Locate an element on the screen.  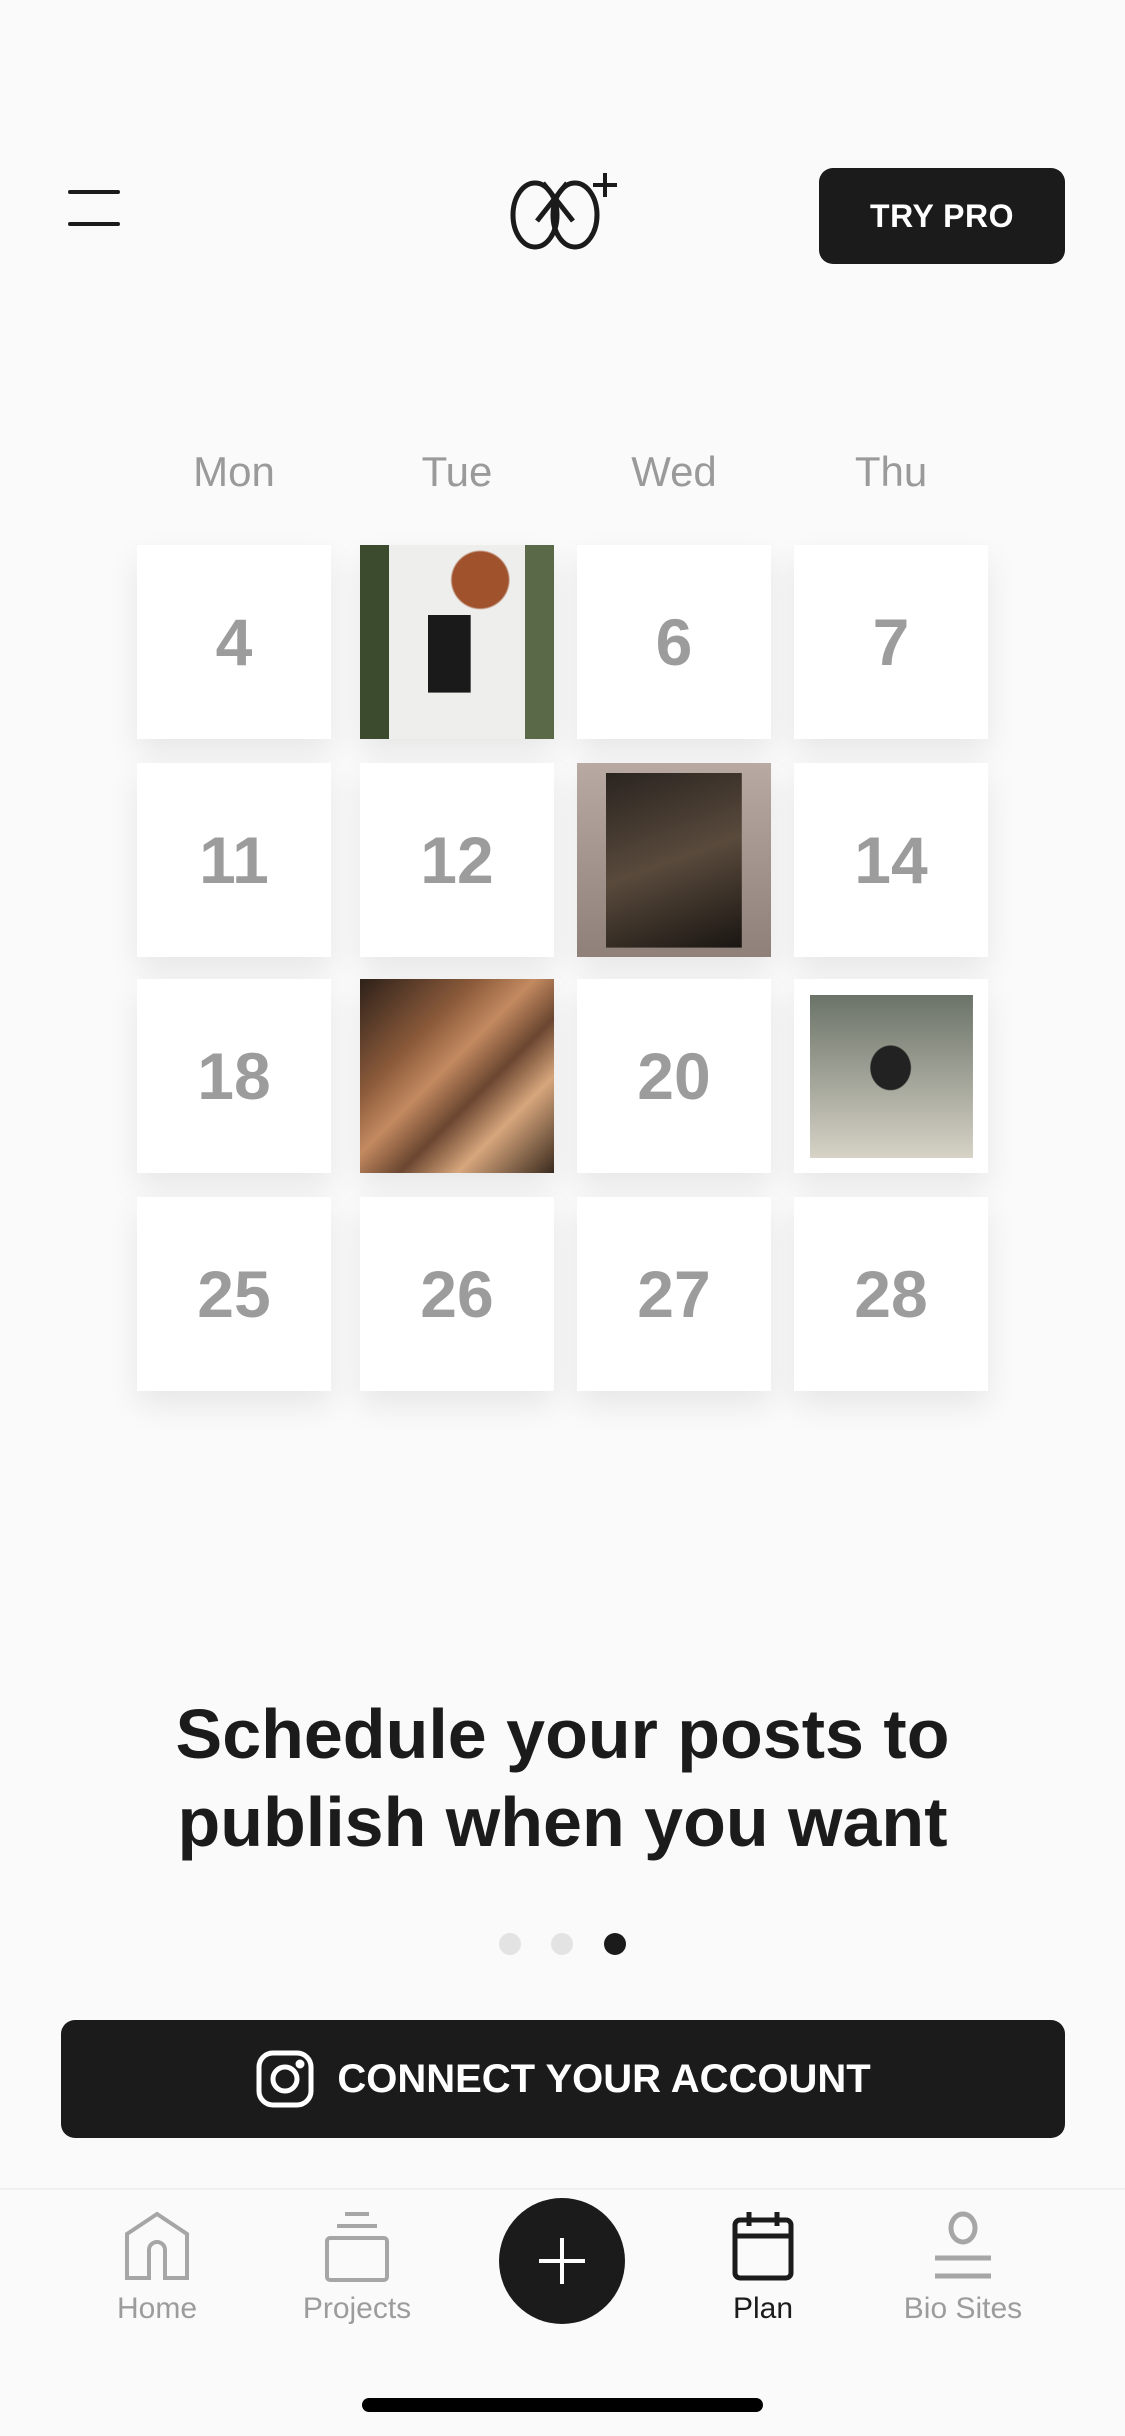
hamburger-line is located at coordinates (94, 224).